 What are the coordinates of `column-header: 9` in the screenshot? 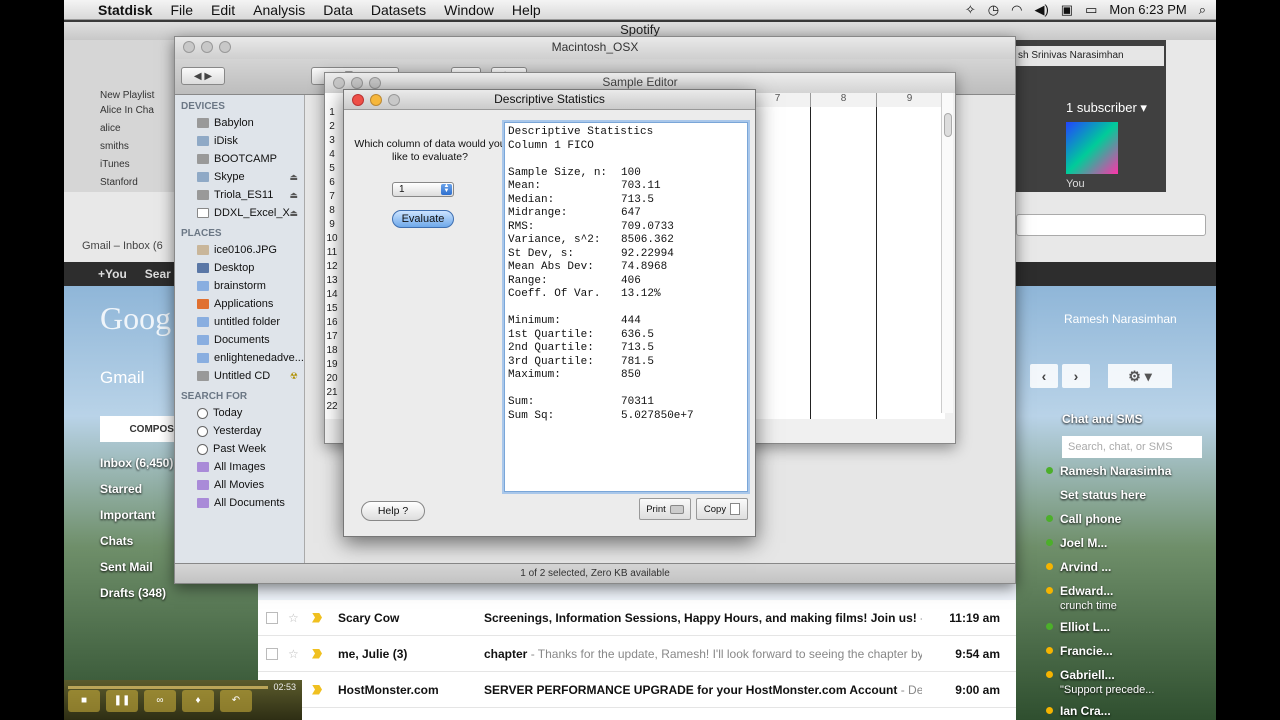 It's located at (910, 100).